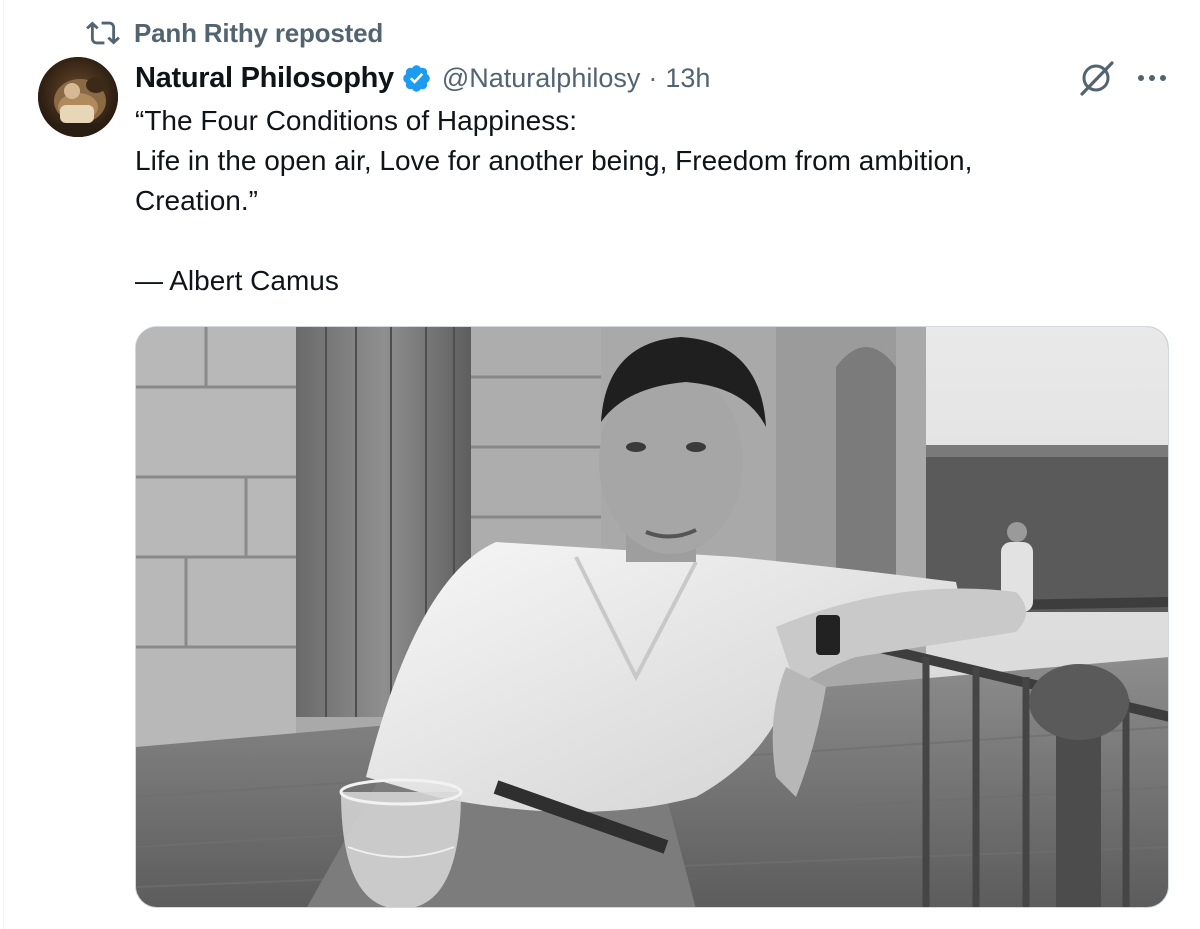  I want to click on tweet-timestamp: 13h, so click(687, 78).